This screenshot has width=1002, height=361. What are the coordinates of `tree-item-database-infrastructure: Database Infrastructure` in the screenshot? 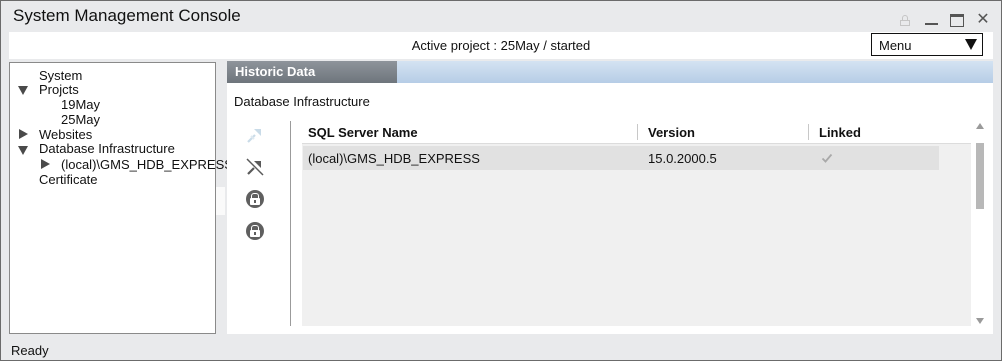 It's located at (107, 148).